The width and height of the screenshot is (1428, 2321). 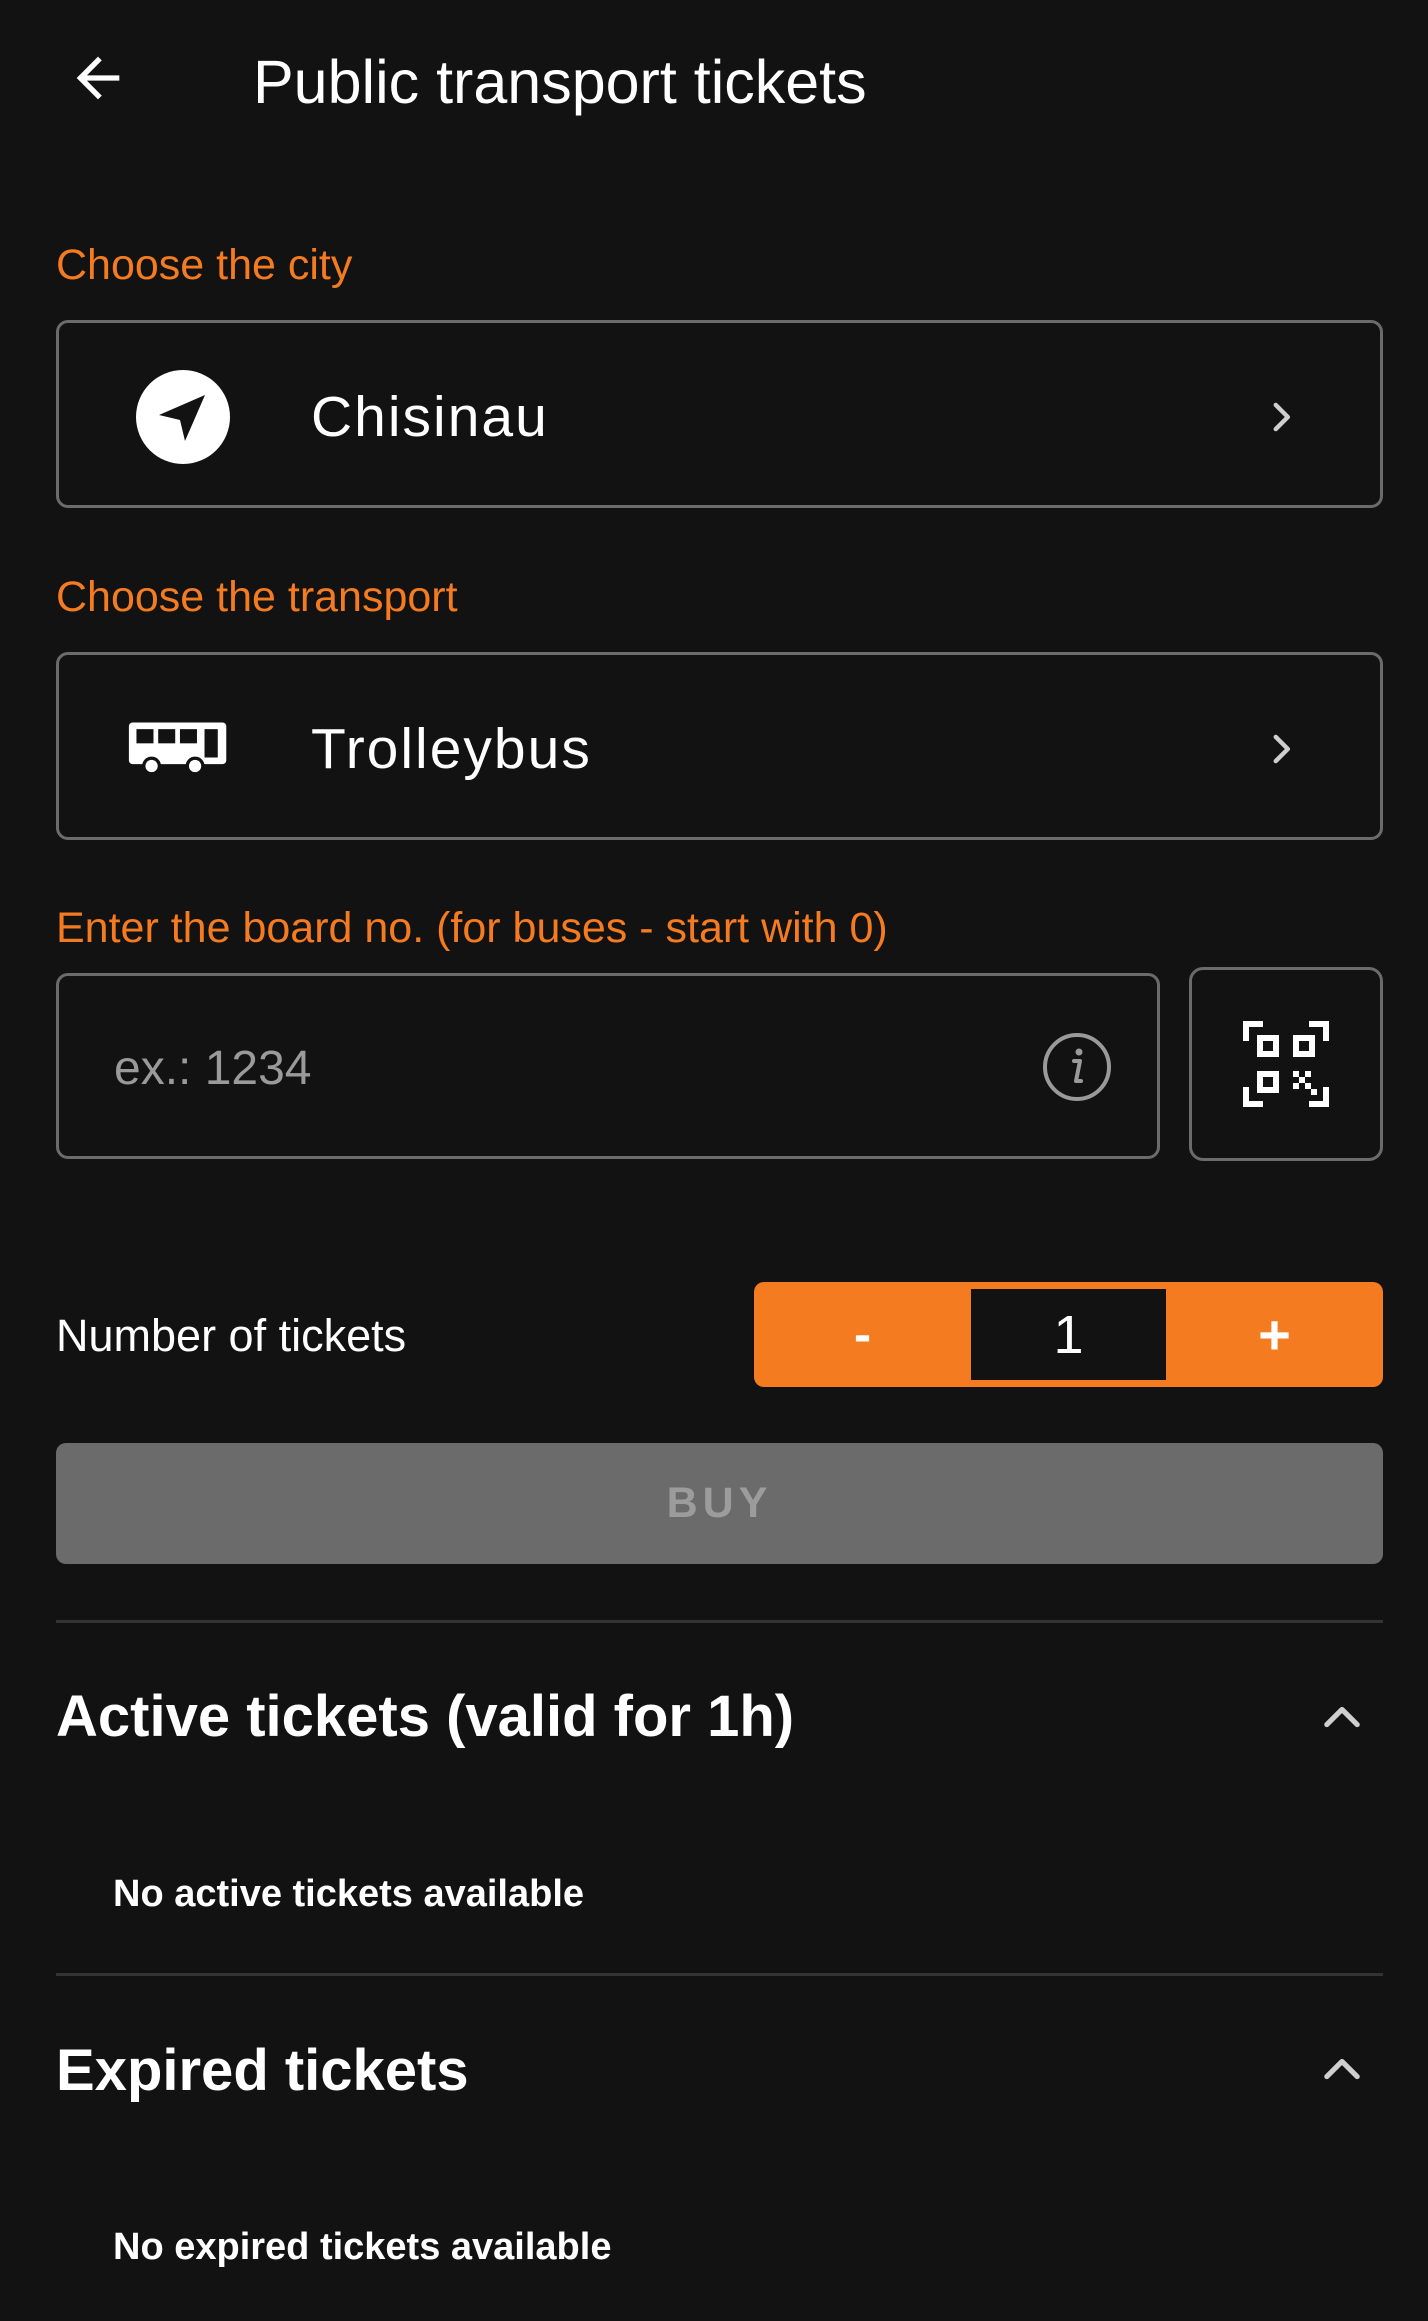 I want to click on transport-value: Trolleybus, so click(x=451, y=749).